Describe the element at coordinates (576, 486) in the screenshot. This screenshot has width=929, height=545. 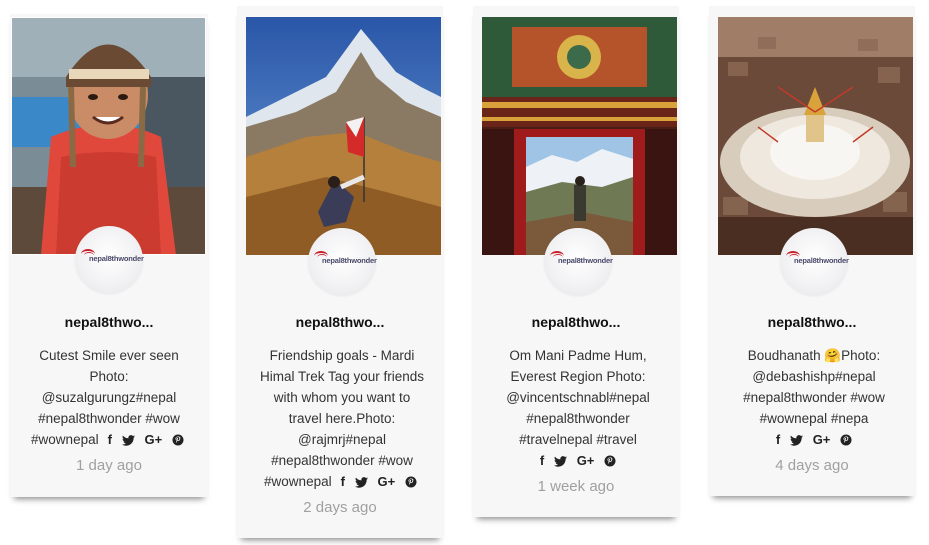
I see `post-timestamp: 1 week ago` at that location.